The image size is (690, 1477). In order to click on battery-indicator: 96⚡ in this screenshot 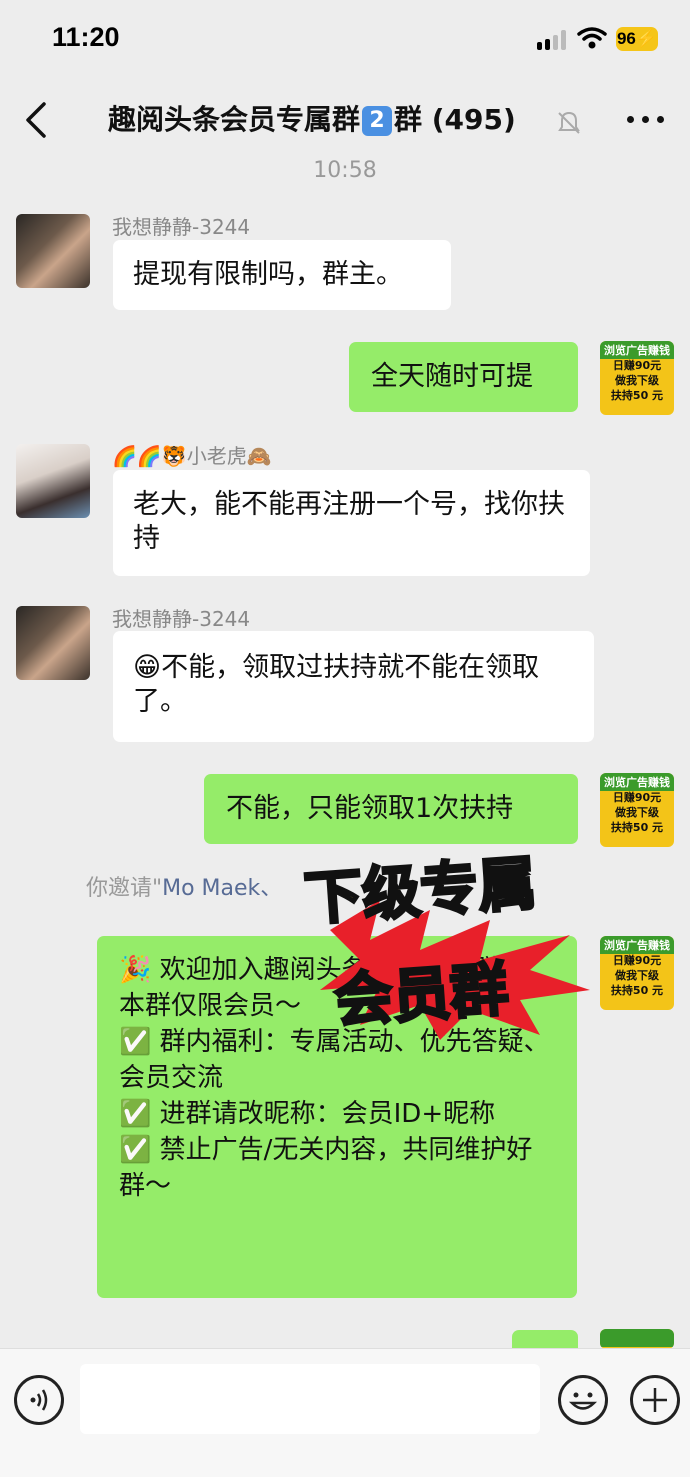, I will do `click(637, 39)`.